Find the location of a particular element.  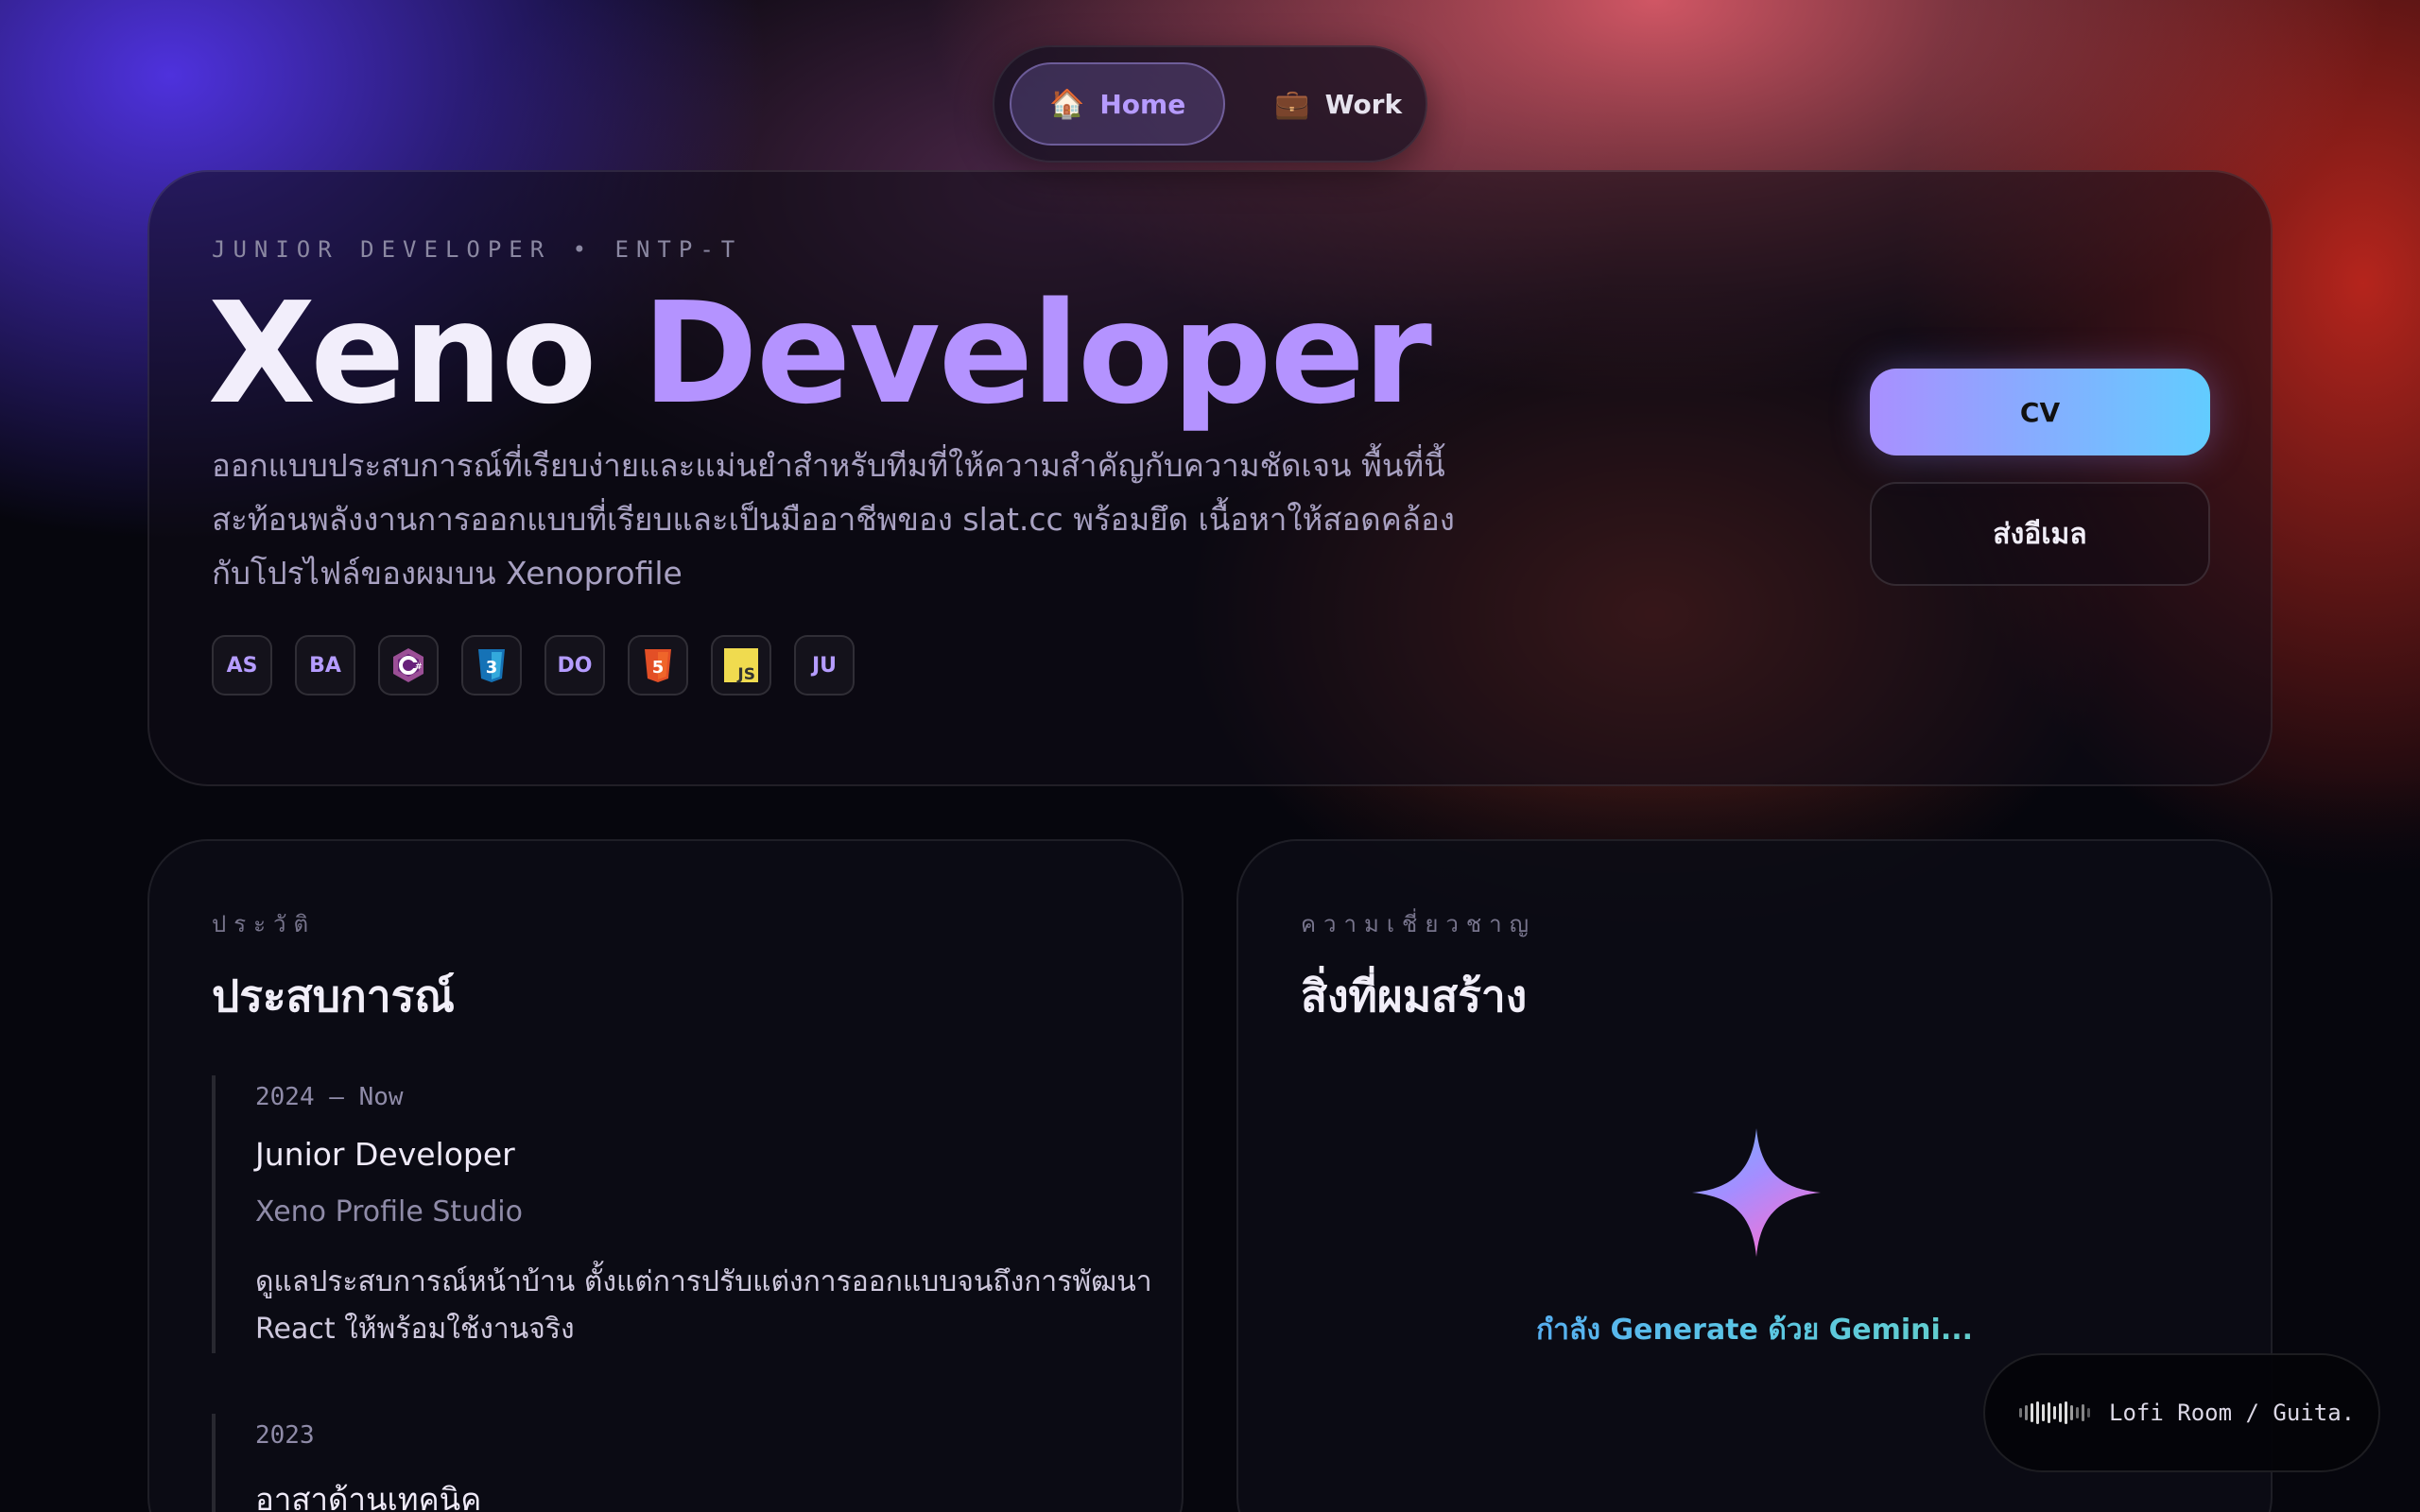

hero-title-role: Developer is located at coordinates (1037, 353).